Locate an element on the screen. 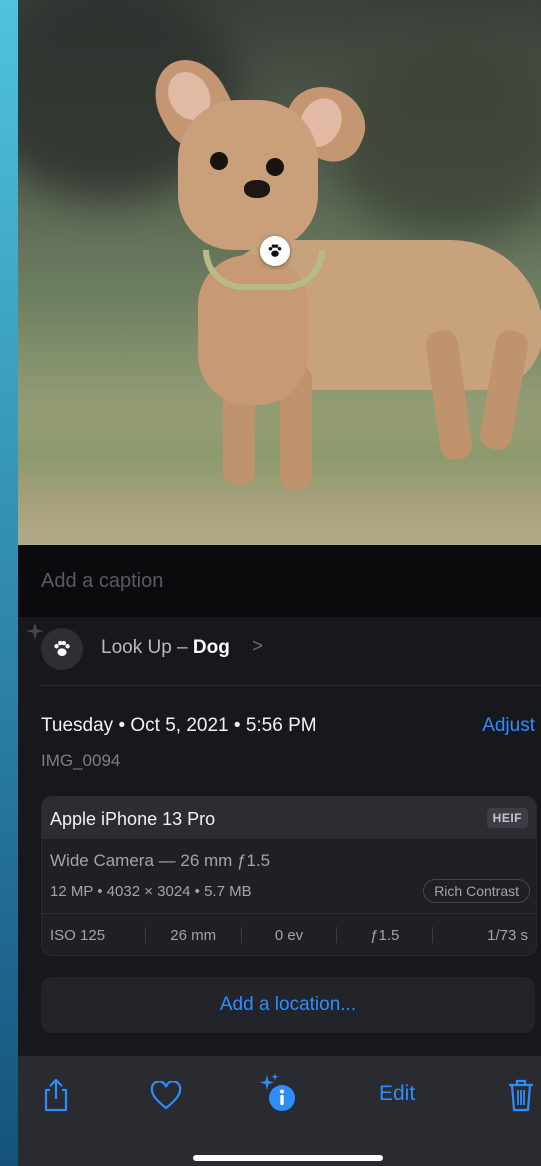 The width and height of the screenshot is (541, 1166). edit-button: Edit is located at coordinates (397, 1094).